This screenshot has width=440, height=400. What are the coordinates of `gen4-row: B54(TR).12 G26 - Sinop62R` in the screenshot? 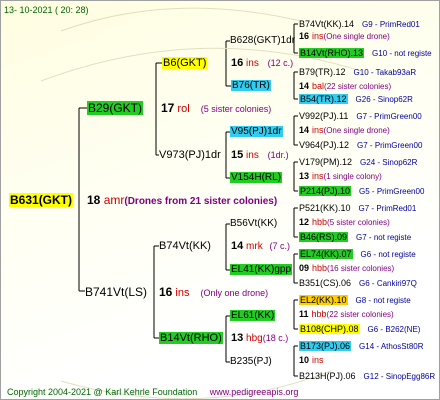 It's located at (356, 99).